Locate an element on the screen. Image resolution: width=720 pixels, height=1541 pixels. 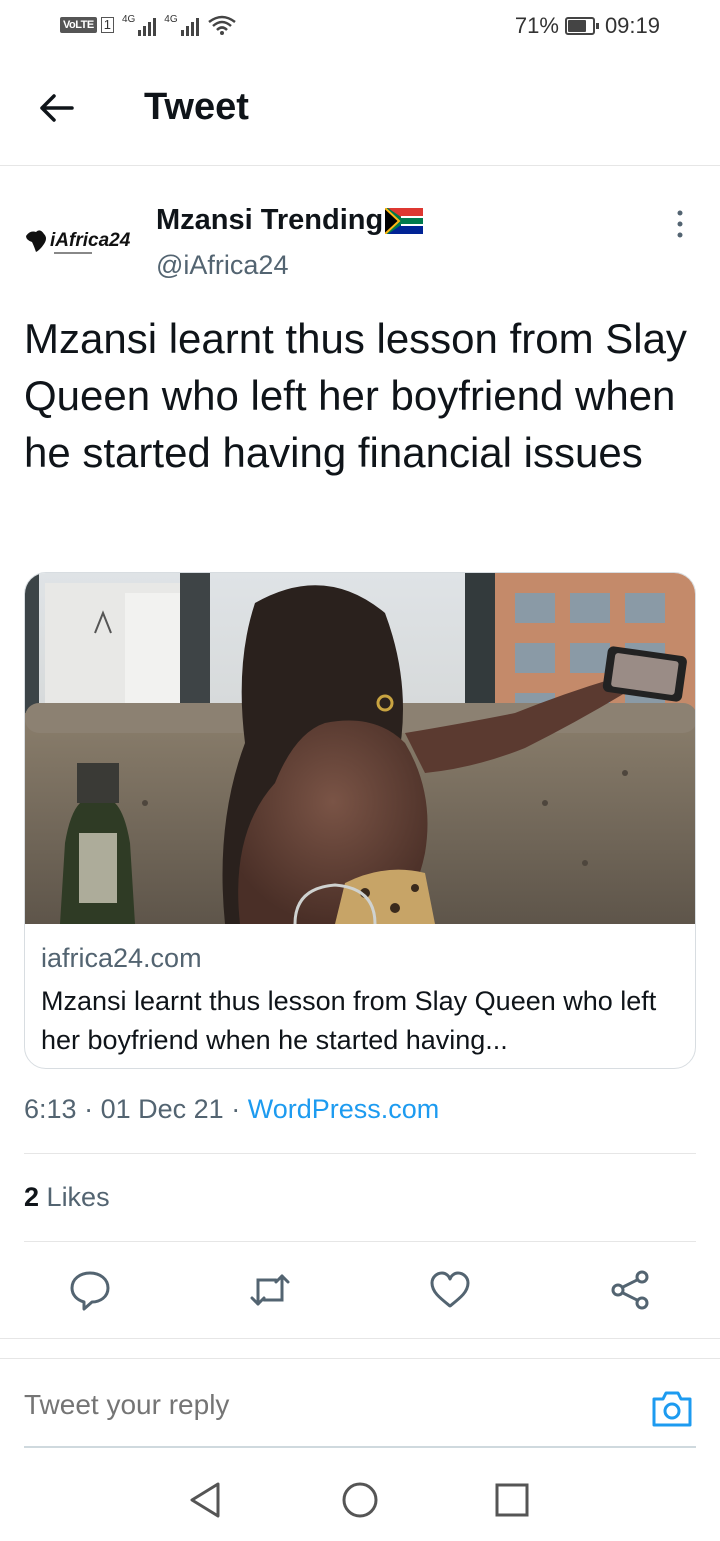
battery-icon is located at coordinates (581, 26).